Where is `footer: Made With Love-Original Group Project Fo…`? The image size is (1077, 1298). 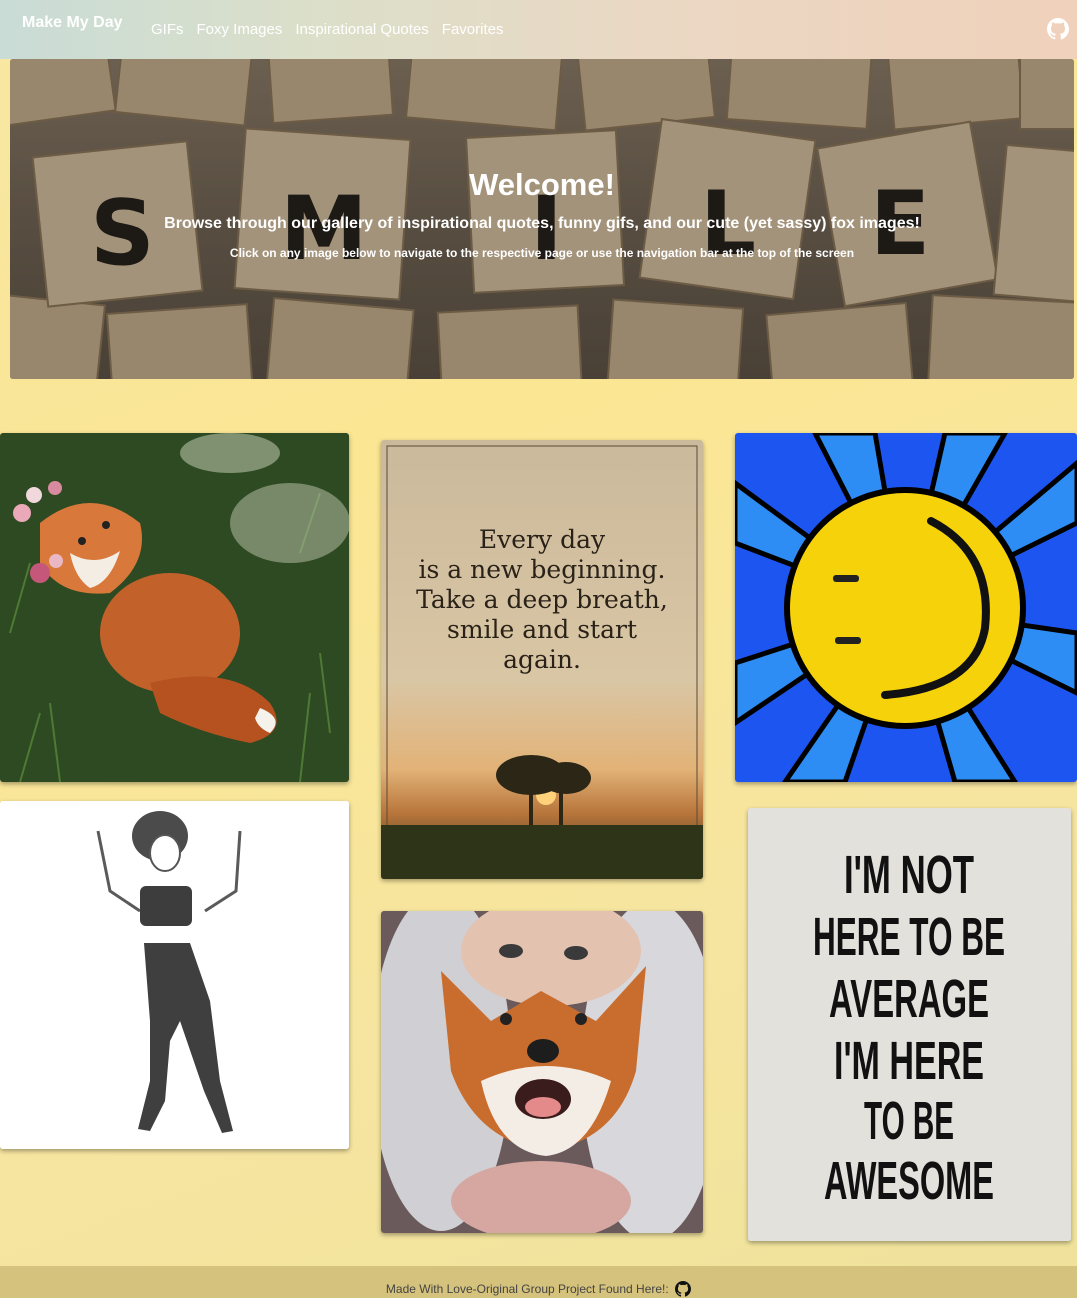
footer: Made With Love-Original Group Project Fo… is located at coordinates (538, 1282).